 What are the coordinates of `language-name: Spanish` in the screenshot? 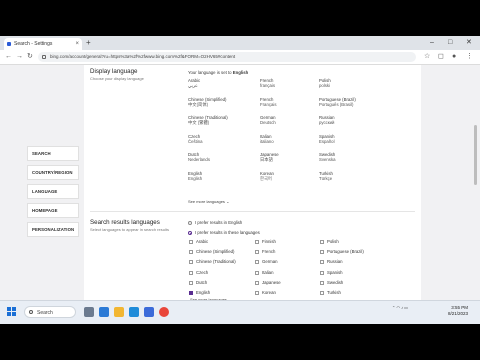 It's located at (327, 136).